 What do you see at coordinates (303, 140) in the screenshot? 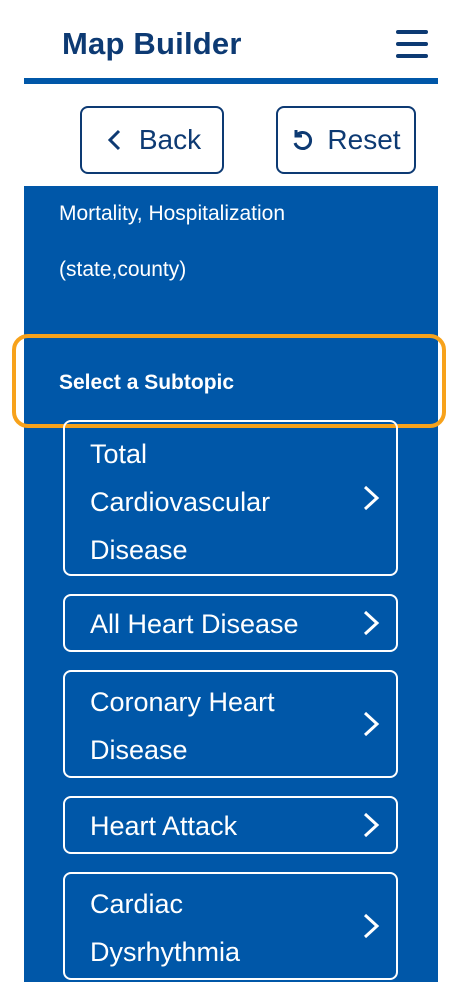
I see `undo-icon` at bounding box center [303, 140].